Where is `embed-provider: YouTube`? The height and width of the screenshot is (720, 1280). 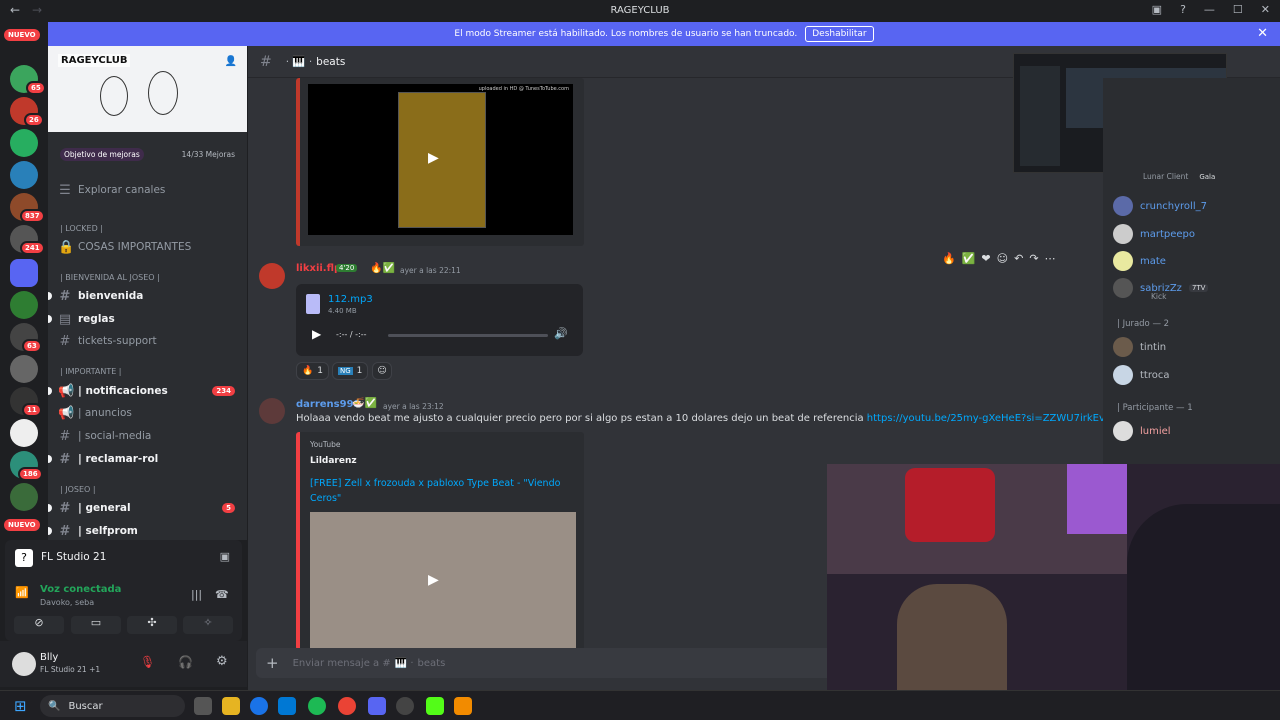 embed-provider: YouTube is located at coordinates (325, 444).